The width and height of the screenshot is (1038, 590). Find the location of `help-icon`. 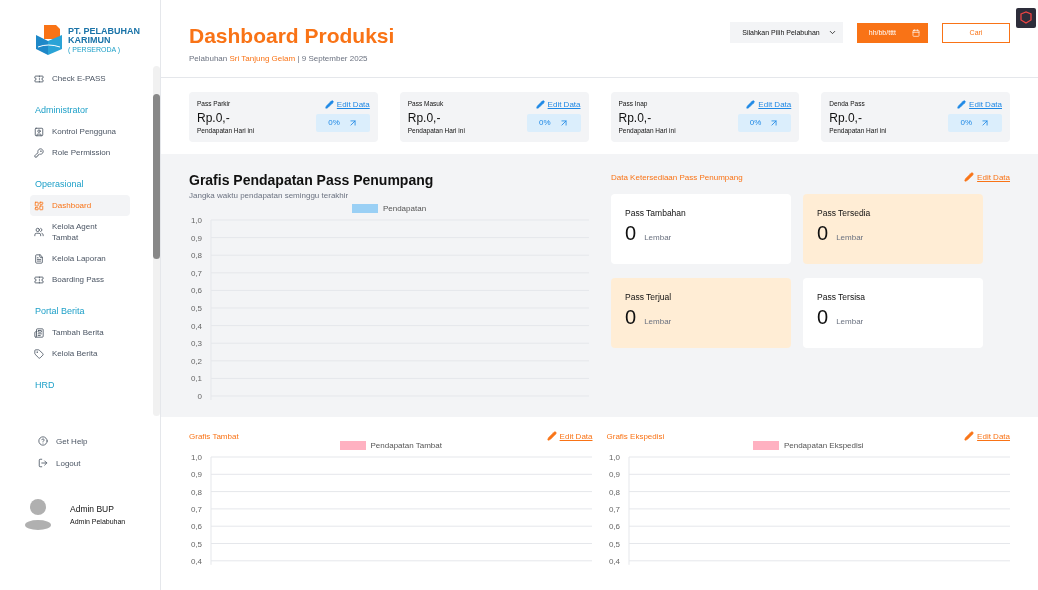

help-icon is located at coordinates (43, 441).